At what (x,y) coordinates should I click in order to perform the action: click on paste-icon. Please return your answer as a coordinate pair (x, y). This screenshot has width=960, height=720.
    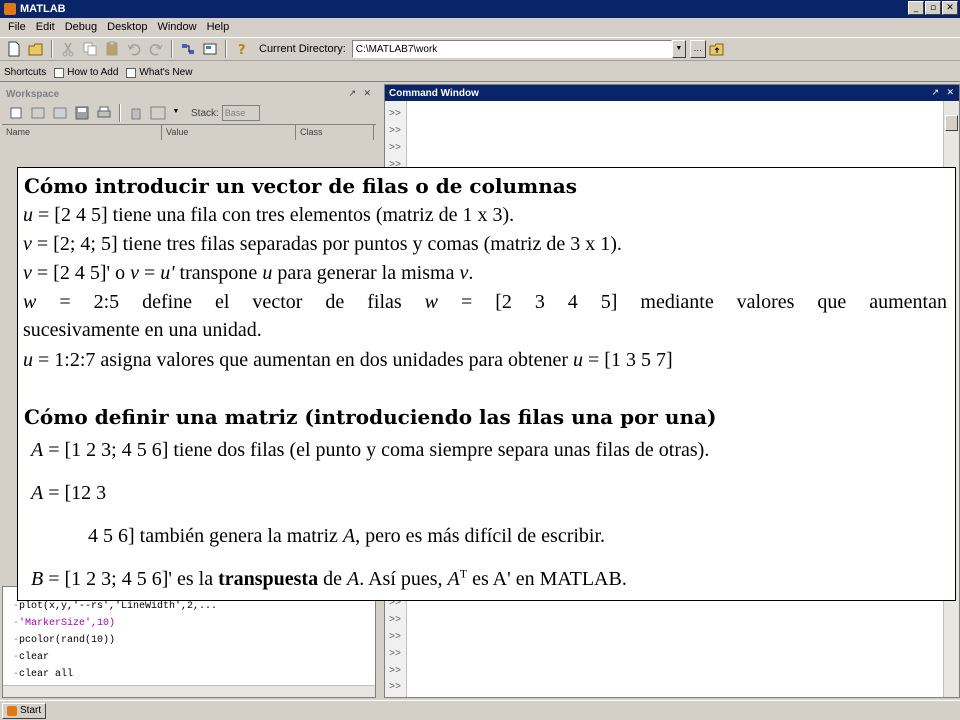
    Looking at the image, I should click on (112, 49).